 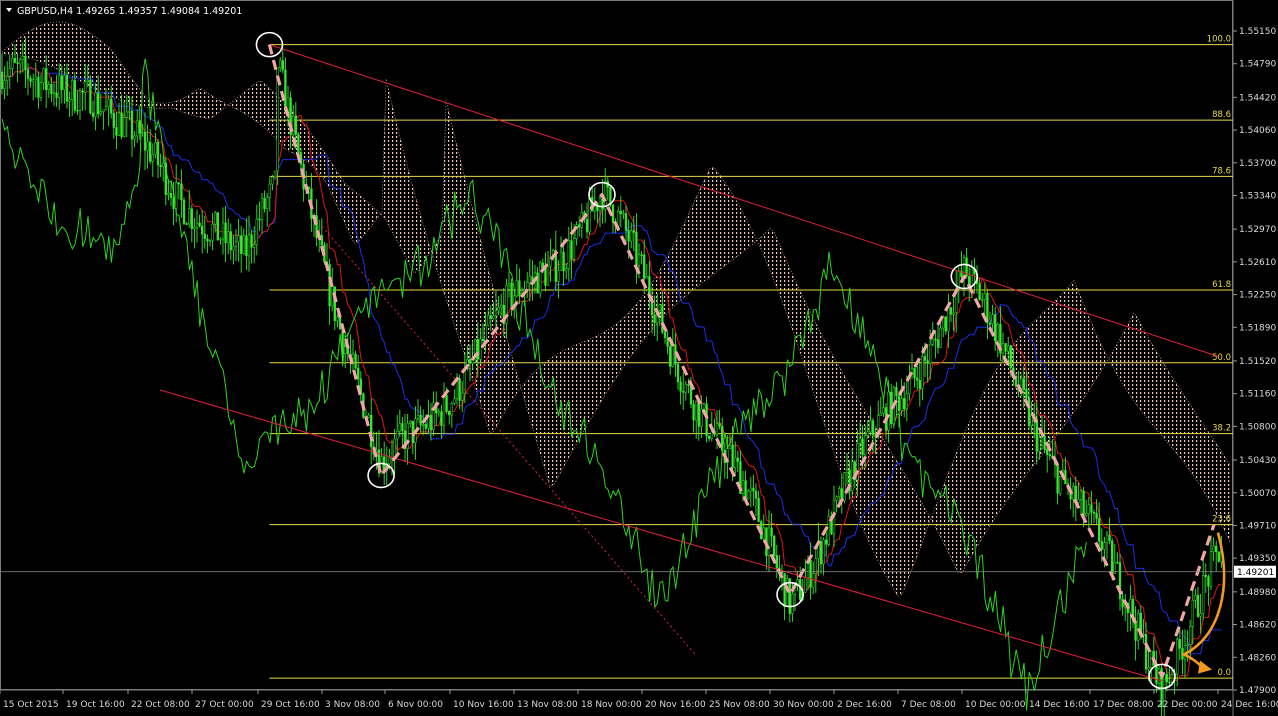 What do you see at coordinates (1221, 520) in the screenshot?
I see `fib-level-label: 23.6` at bounding box center [1221, 520].